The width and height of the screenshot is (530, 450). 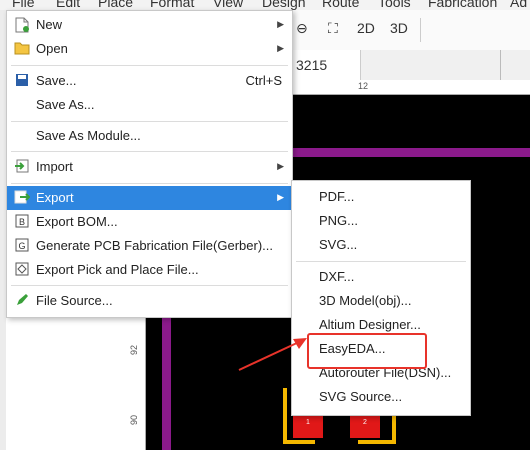 I want to click on tab-bar: 3215, so click(x=410, y=65).